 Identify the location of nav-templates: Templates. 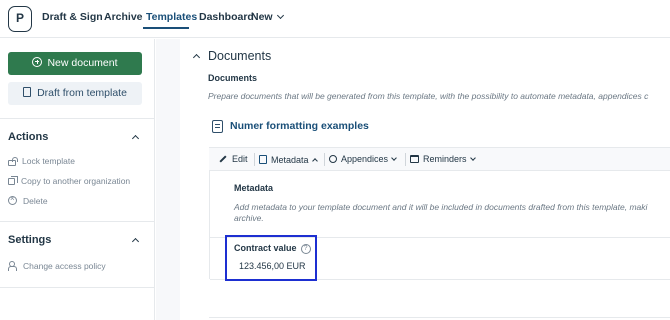
(171, 17).